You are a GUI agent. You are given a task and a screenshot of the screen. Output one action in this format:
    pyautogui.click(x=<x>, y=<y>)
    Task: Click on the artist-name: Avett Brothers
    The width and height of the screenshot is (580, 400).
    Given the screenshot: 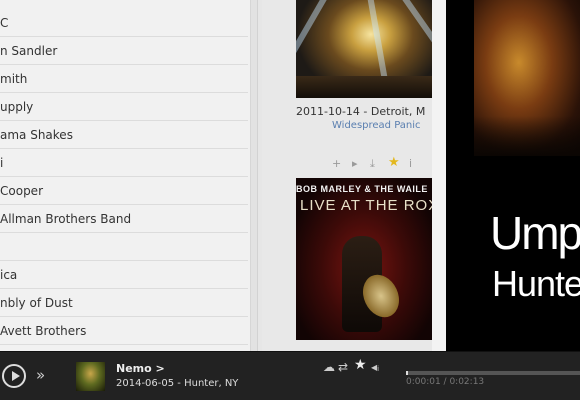 What is the action you would take?
    pyautogui.click(x=43, y=331)
    